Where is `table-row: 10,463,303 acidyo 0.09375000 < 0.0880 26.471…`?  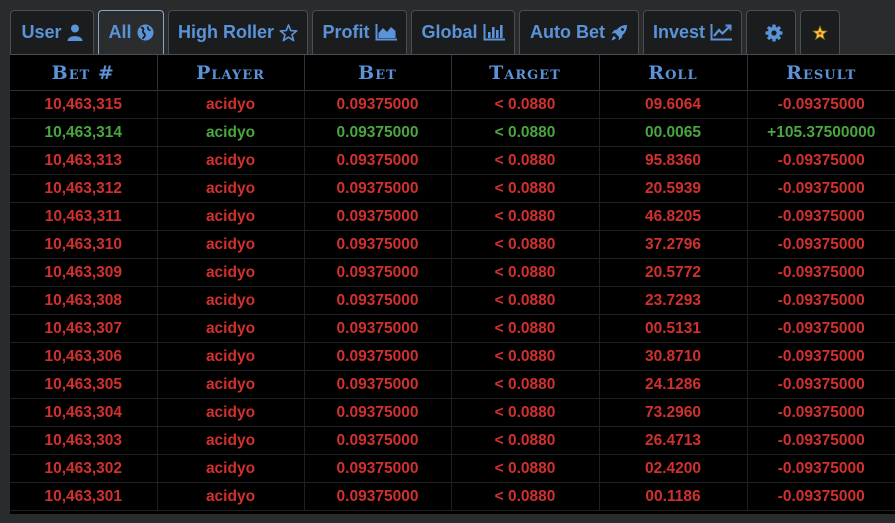 table-row: 10,463,303 acidyo 0.09375000 < 0.0880 26.471… is located at coordinates (452, 440).